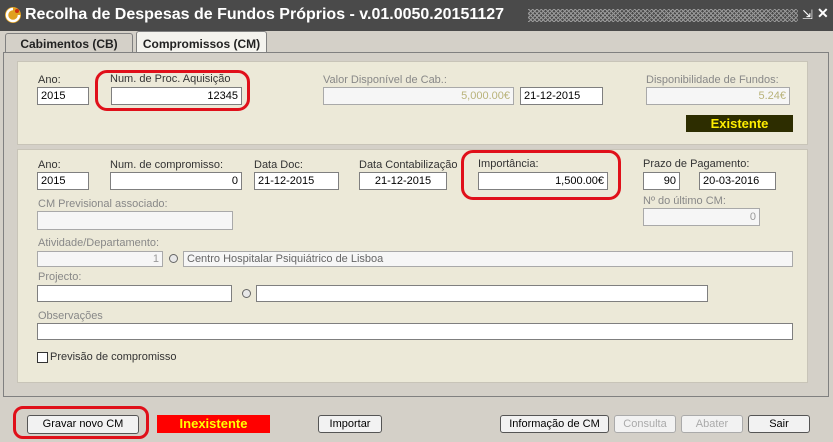 Image resolution: width=833 pixels, height=442 pixels. I want to click on projecto-code-field, so click(134, 293).